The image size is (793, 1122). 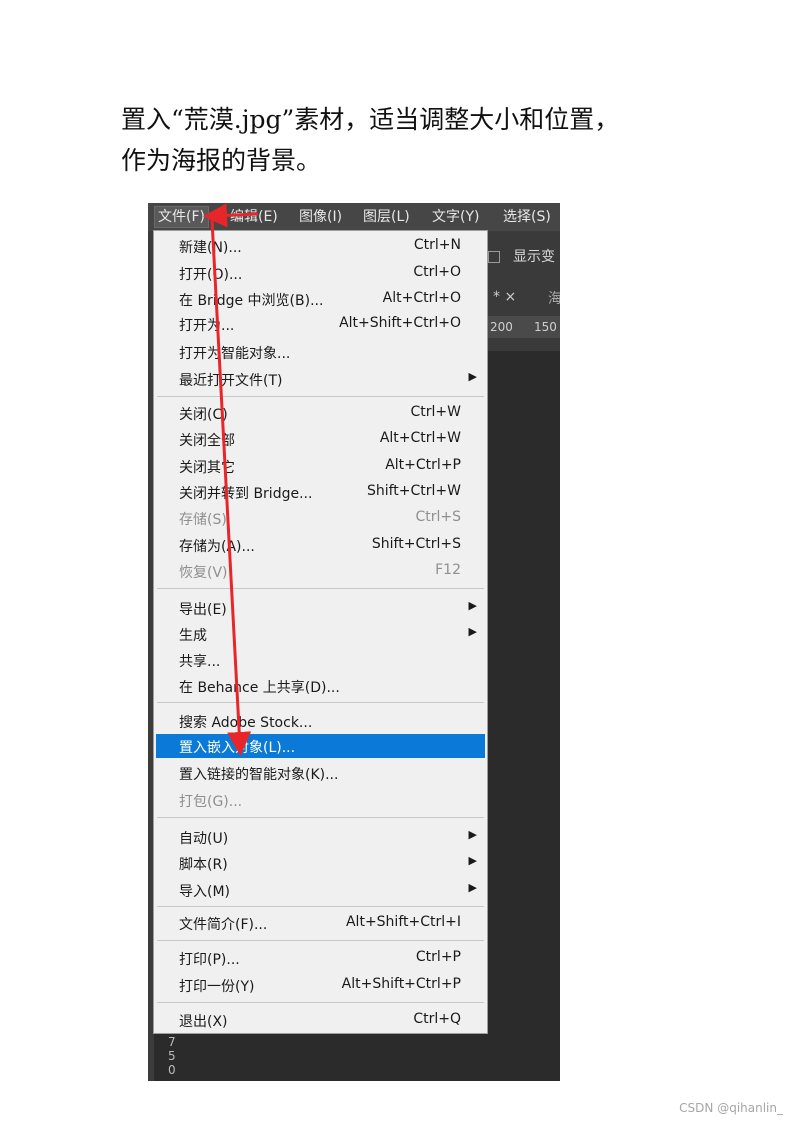 I want to click on menu-item-open-as: 打开为... Alt+Shift+Ctrl+O, so click(x=320, y=324).